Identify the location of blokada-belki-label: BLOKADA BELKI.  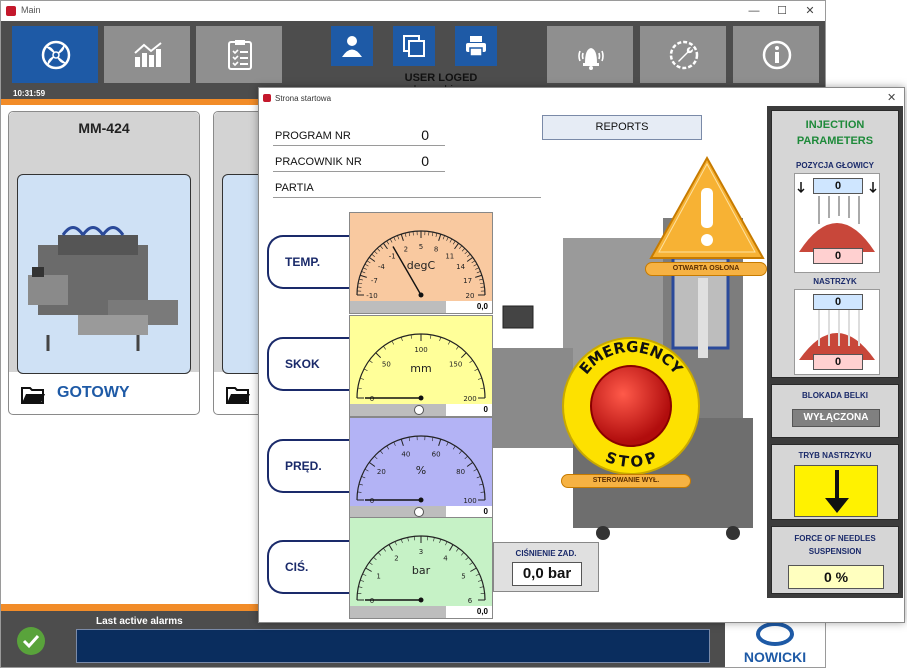
(835, 395).